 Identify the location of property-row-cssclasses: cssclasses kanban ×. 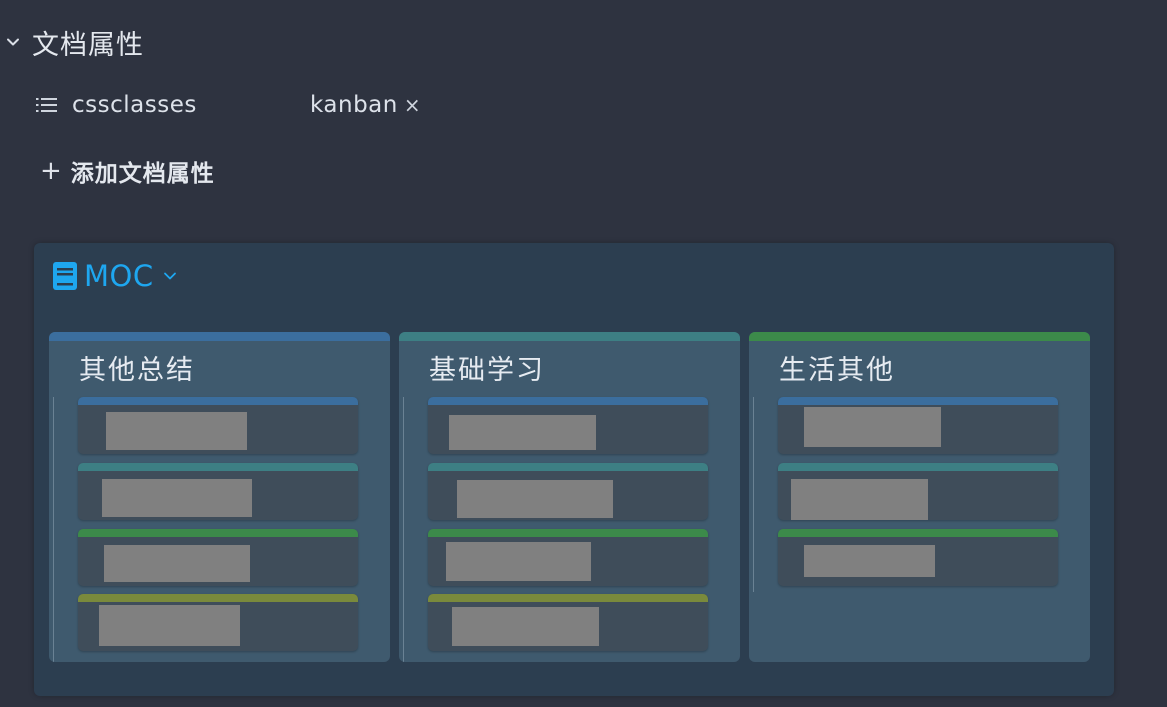
(286, 105).